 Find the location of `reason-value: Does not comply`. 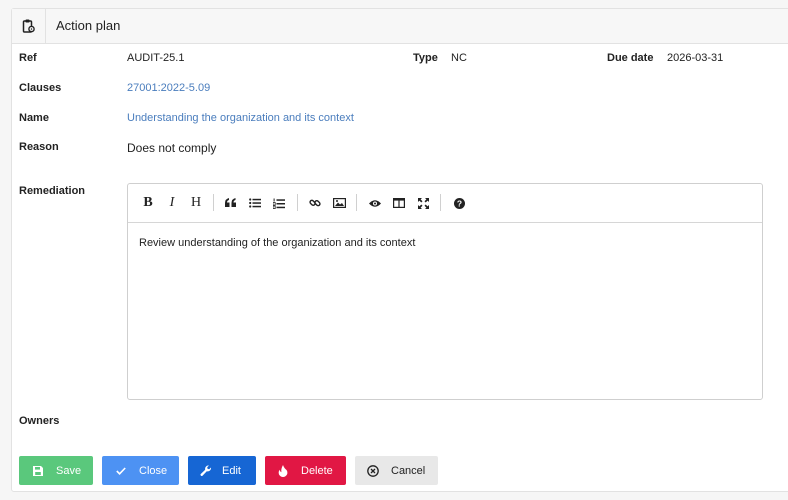

reason-value: Does not comply is located at coordinates (172, 148).